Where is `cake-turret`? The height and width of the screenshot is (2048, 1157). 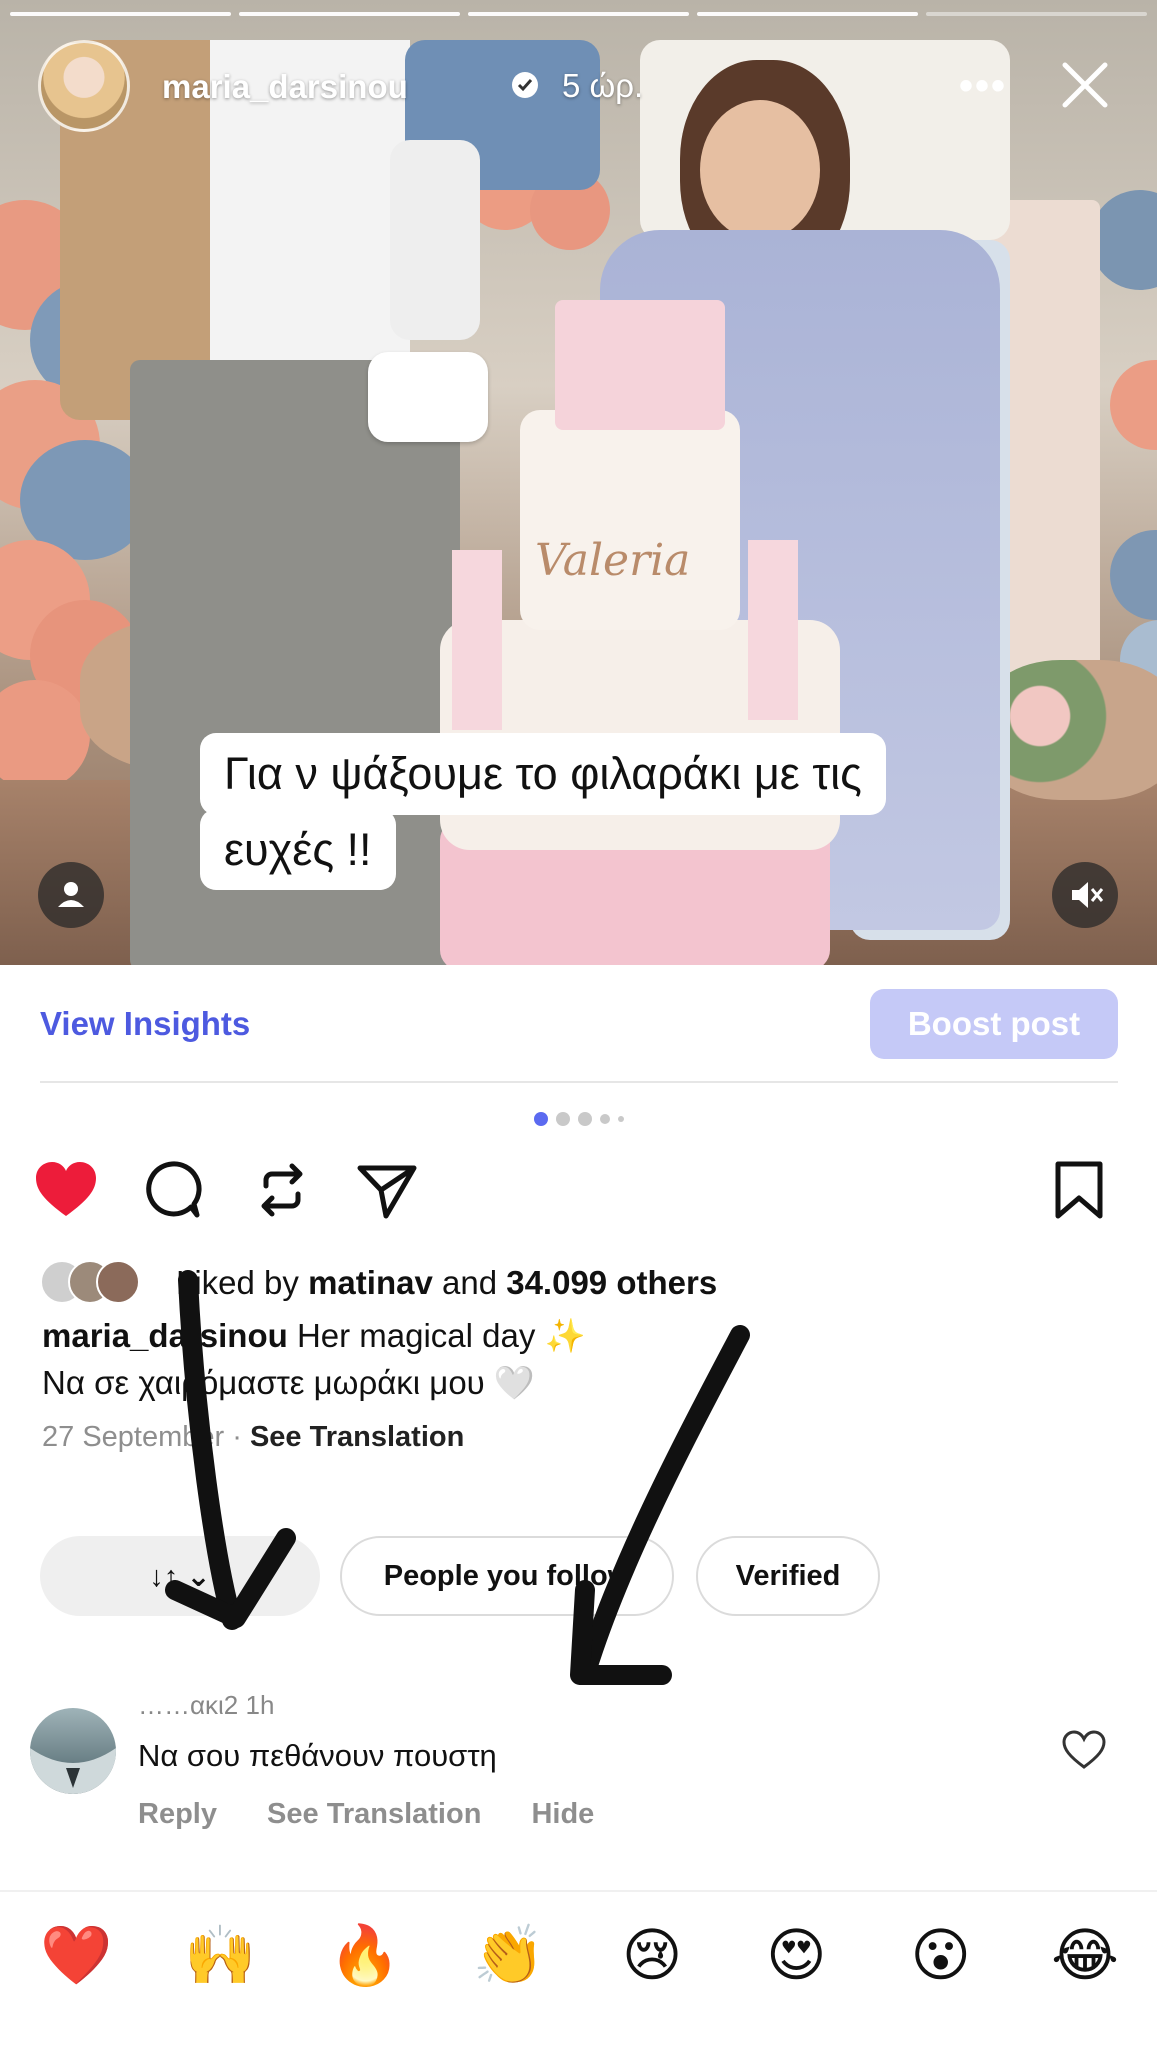 cake-turret is located at coordinates (640, 365).